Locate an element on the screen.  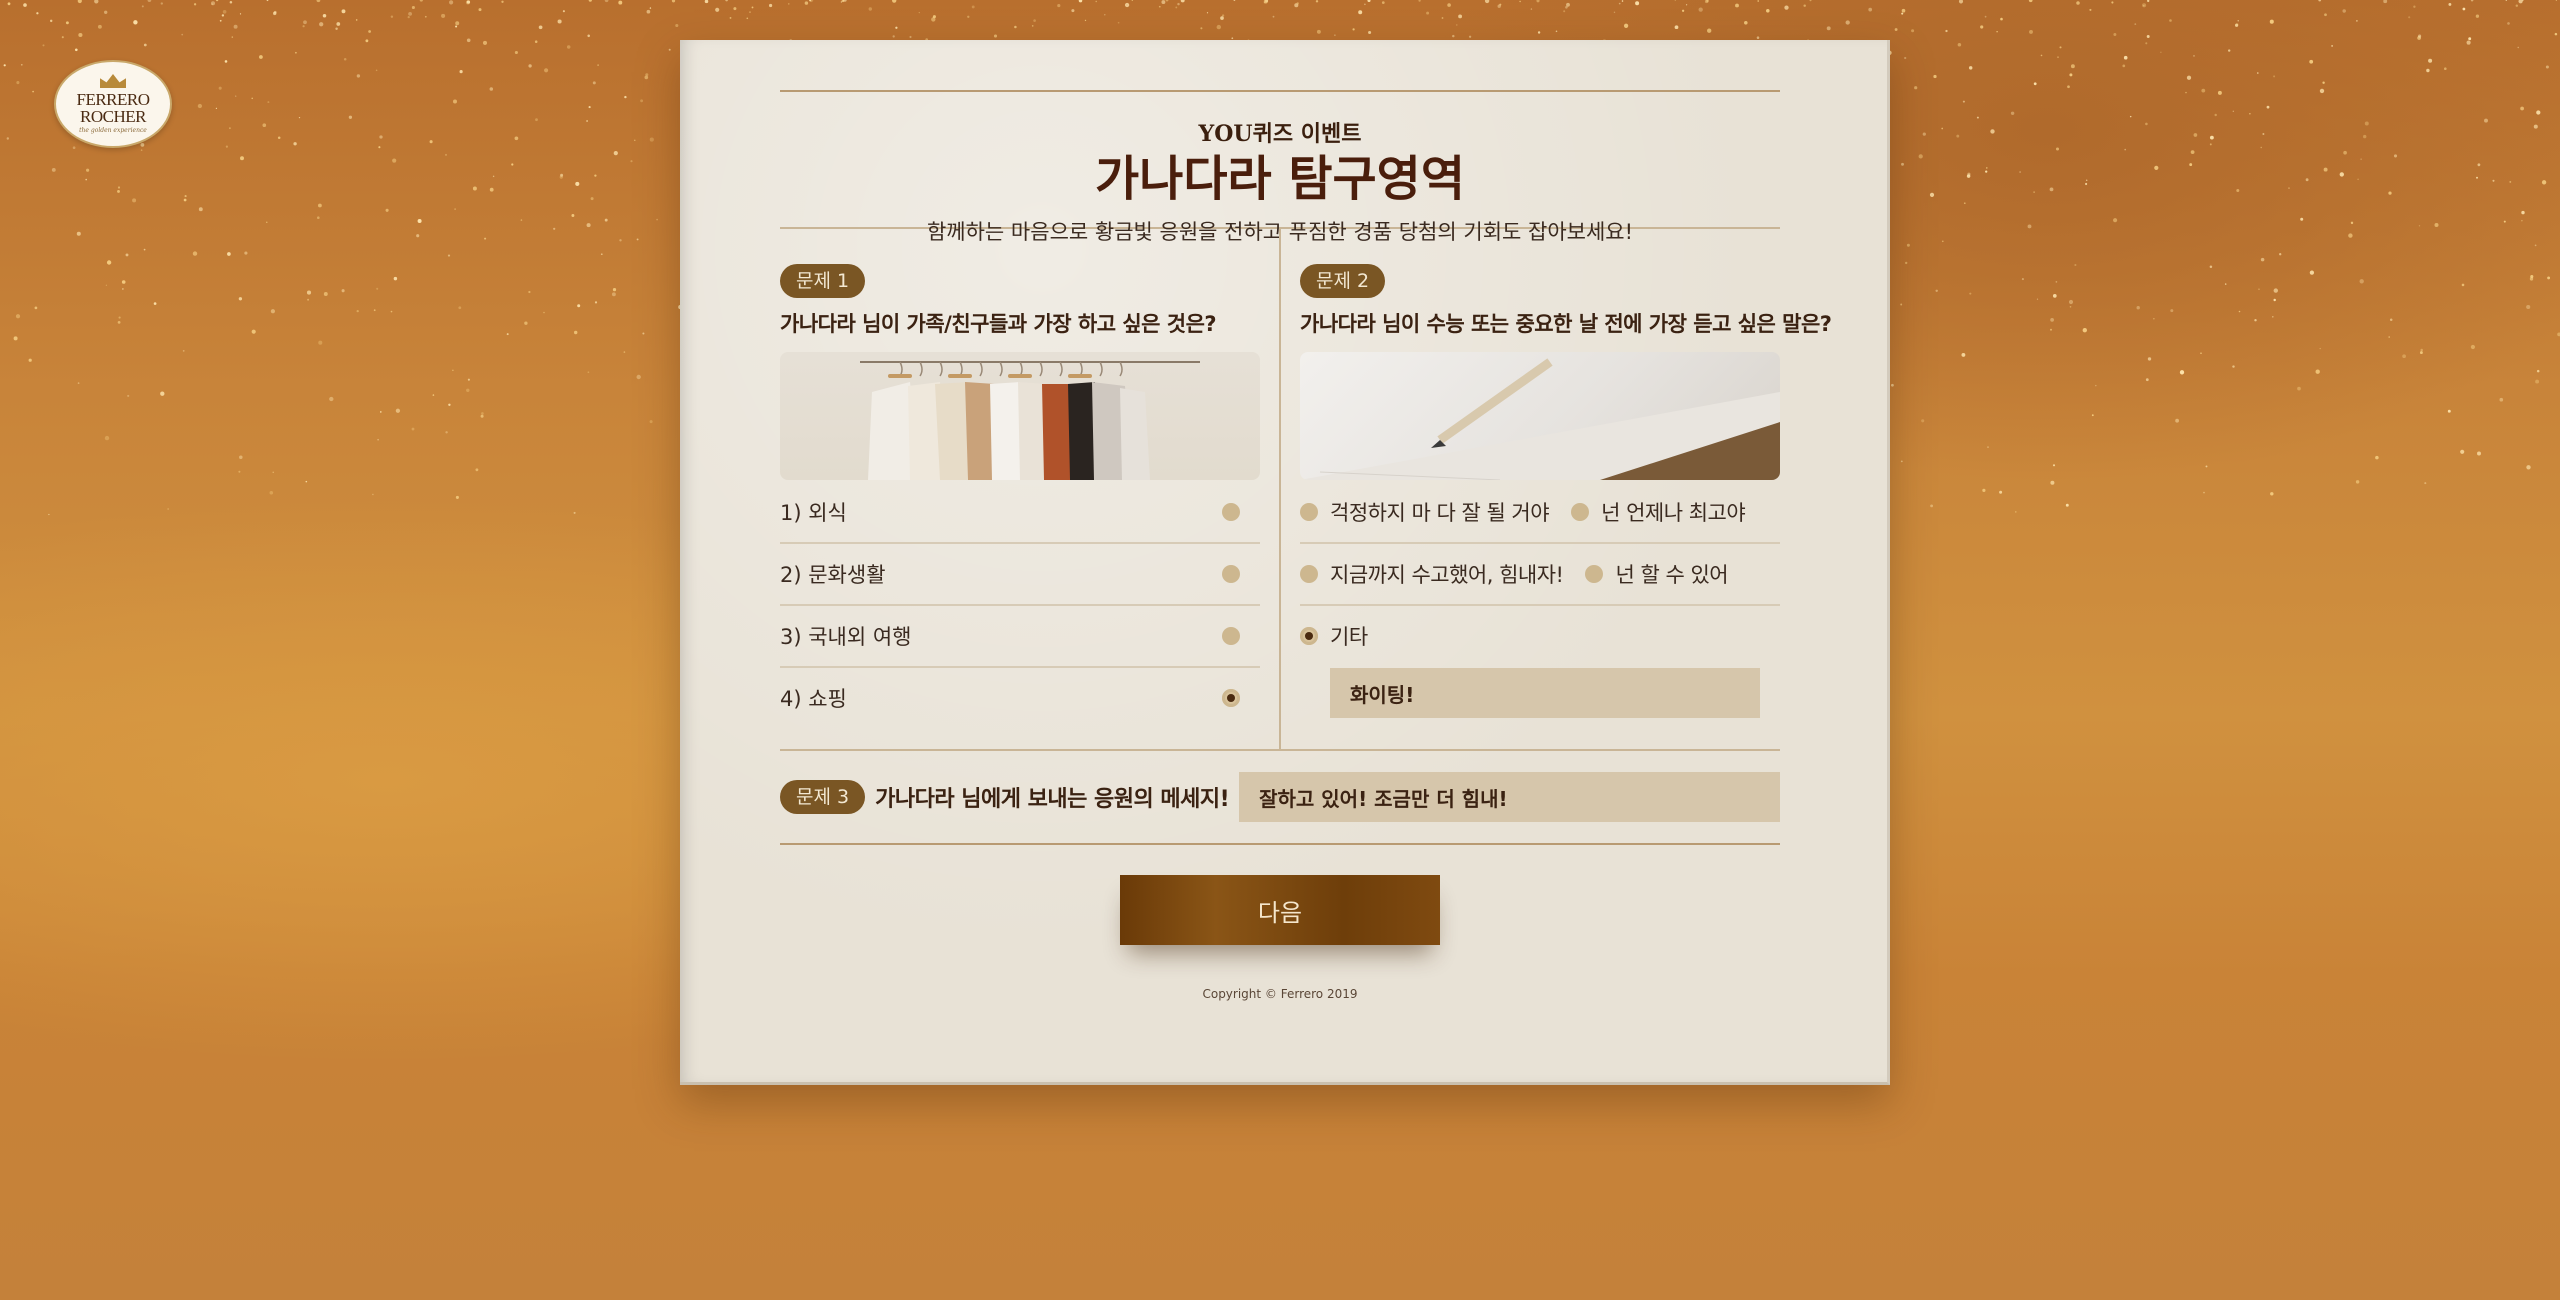
q2-option-2: 넌 언제나 최고야 is located at coordinates (1669, 512).